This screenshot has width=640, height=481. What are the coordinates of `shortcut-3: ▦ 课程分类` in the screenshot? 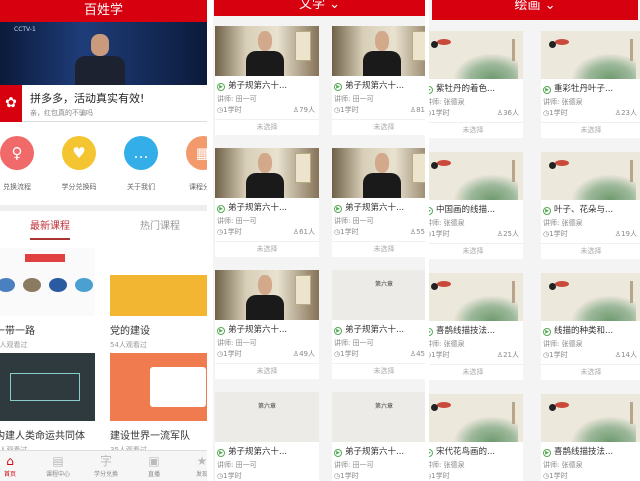 It's located at (190, 164).